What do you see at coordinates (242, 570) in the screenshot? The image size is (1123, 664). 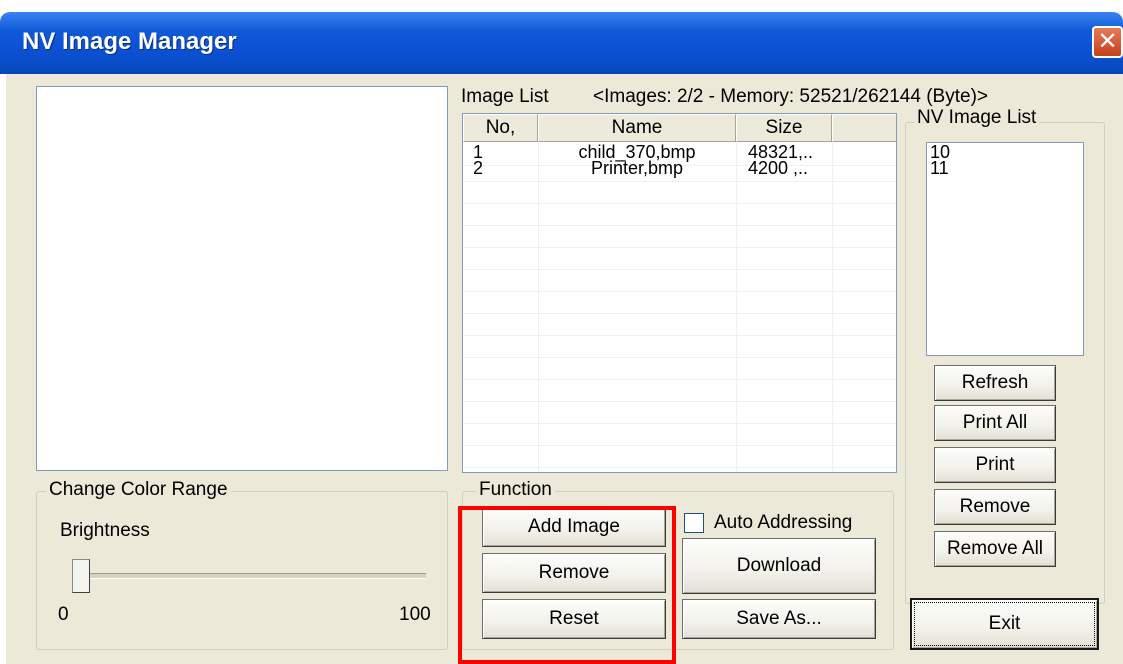 I see `color-range-group` at bounding box center [242, 570].